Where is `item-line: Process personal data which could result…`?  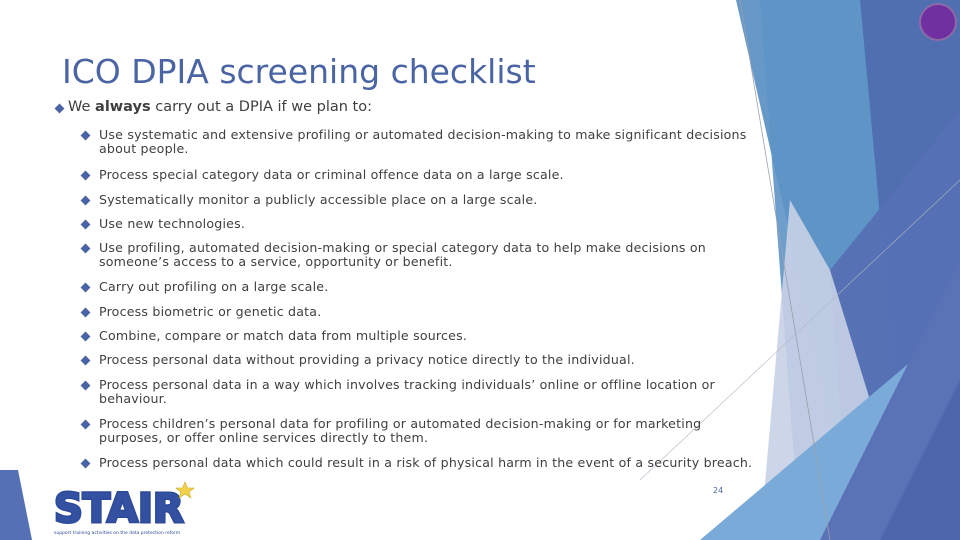
item-line: Process personal data which could result… is located at coordinates (426, 462).